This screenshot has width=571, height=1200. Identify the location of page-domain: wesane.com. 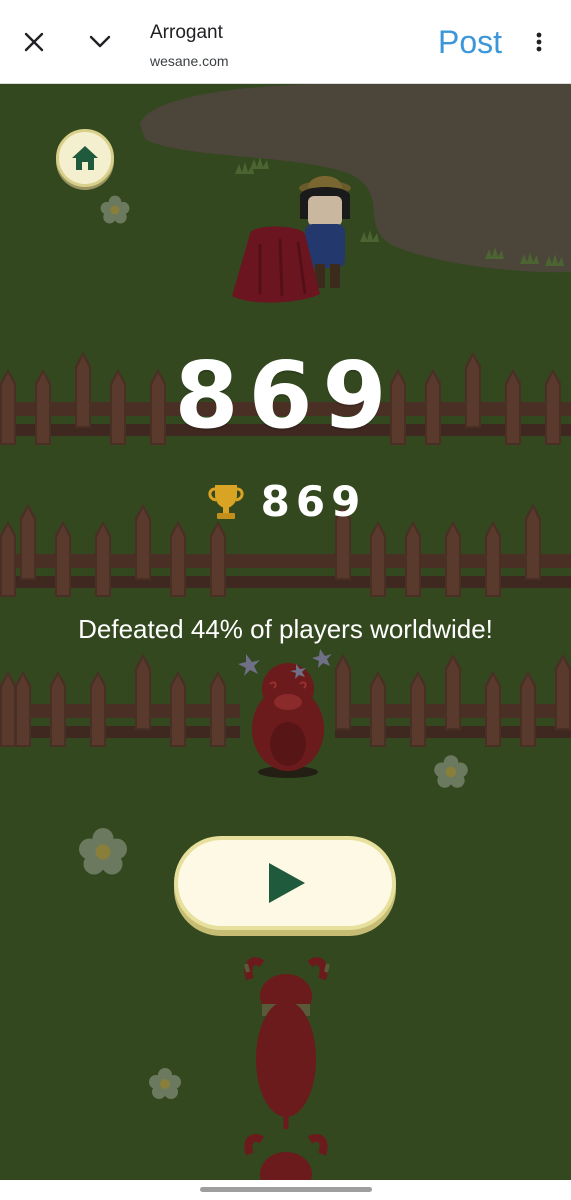
(189, 61).